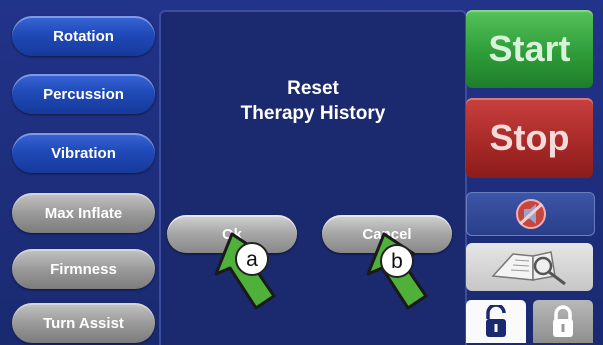 The image size is (603, 345). I want to click on alarm-silence-button, so click(530, 214).